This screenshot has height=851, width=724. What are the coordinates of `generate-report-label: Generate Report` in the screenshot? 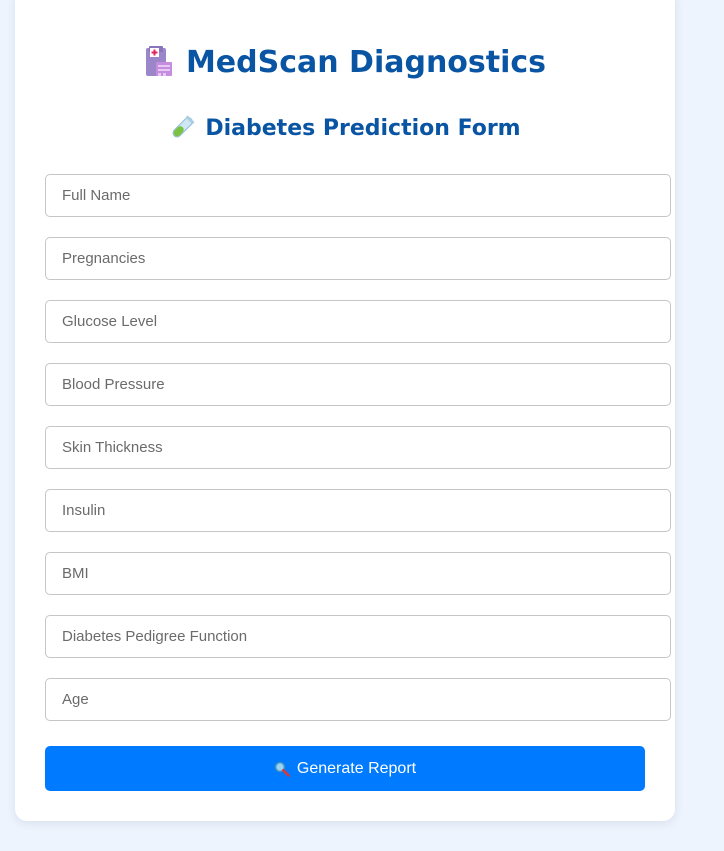 It's located at (356, 768).